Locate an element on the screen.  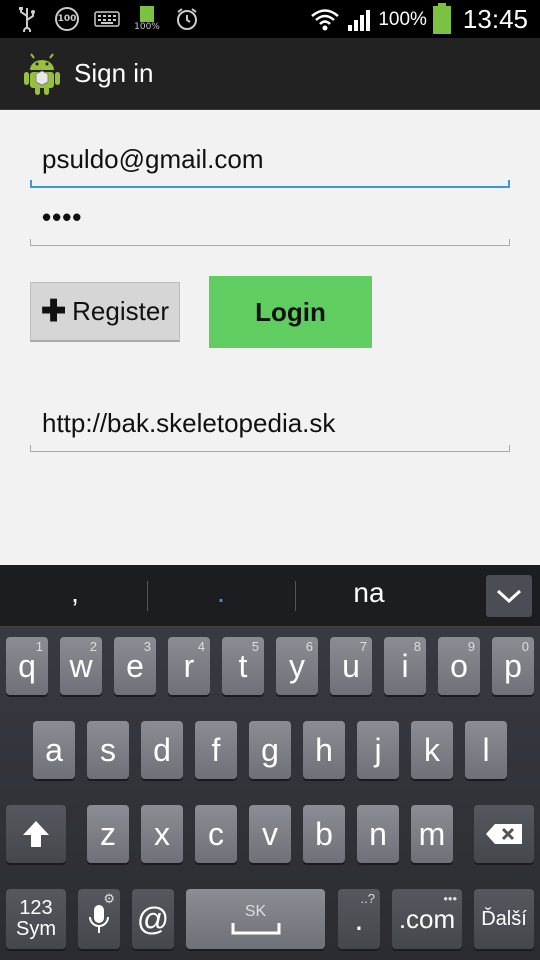
key-number-hint: 7 is located at coordinates (363, 646).